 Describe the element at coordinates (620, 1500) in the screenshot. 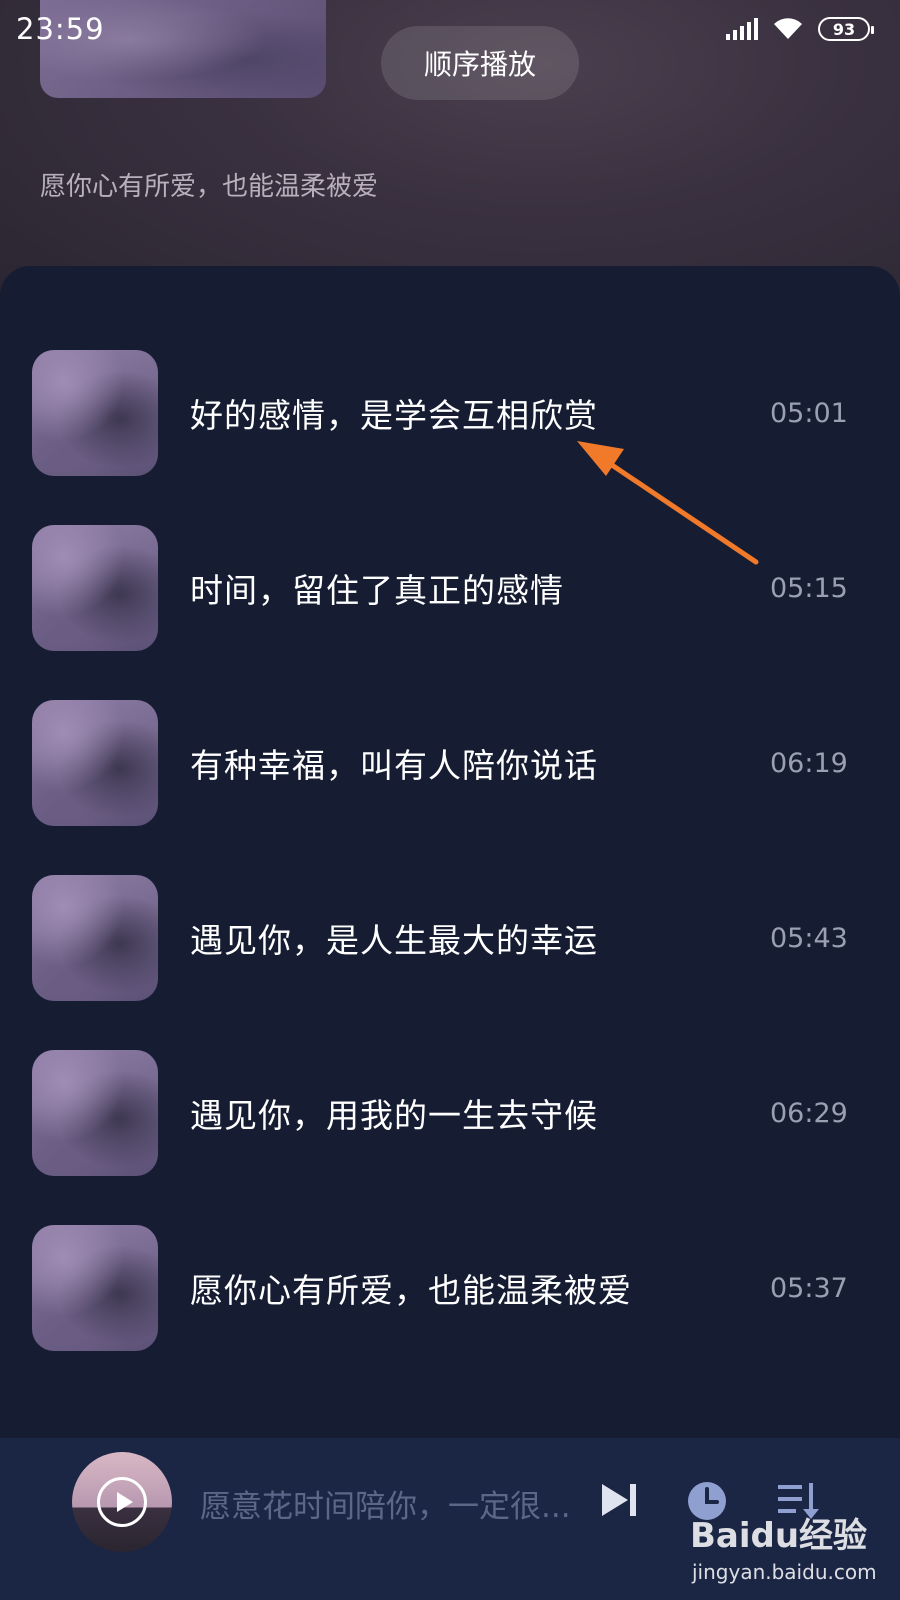

I see `next-icon` at that location.